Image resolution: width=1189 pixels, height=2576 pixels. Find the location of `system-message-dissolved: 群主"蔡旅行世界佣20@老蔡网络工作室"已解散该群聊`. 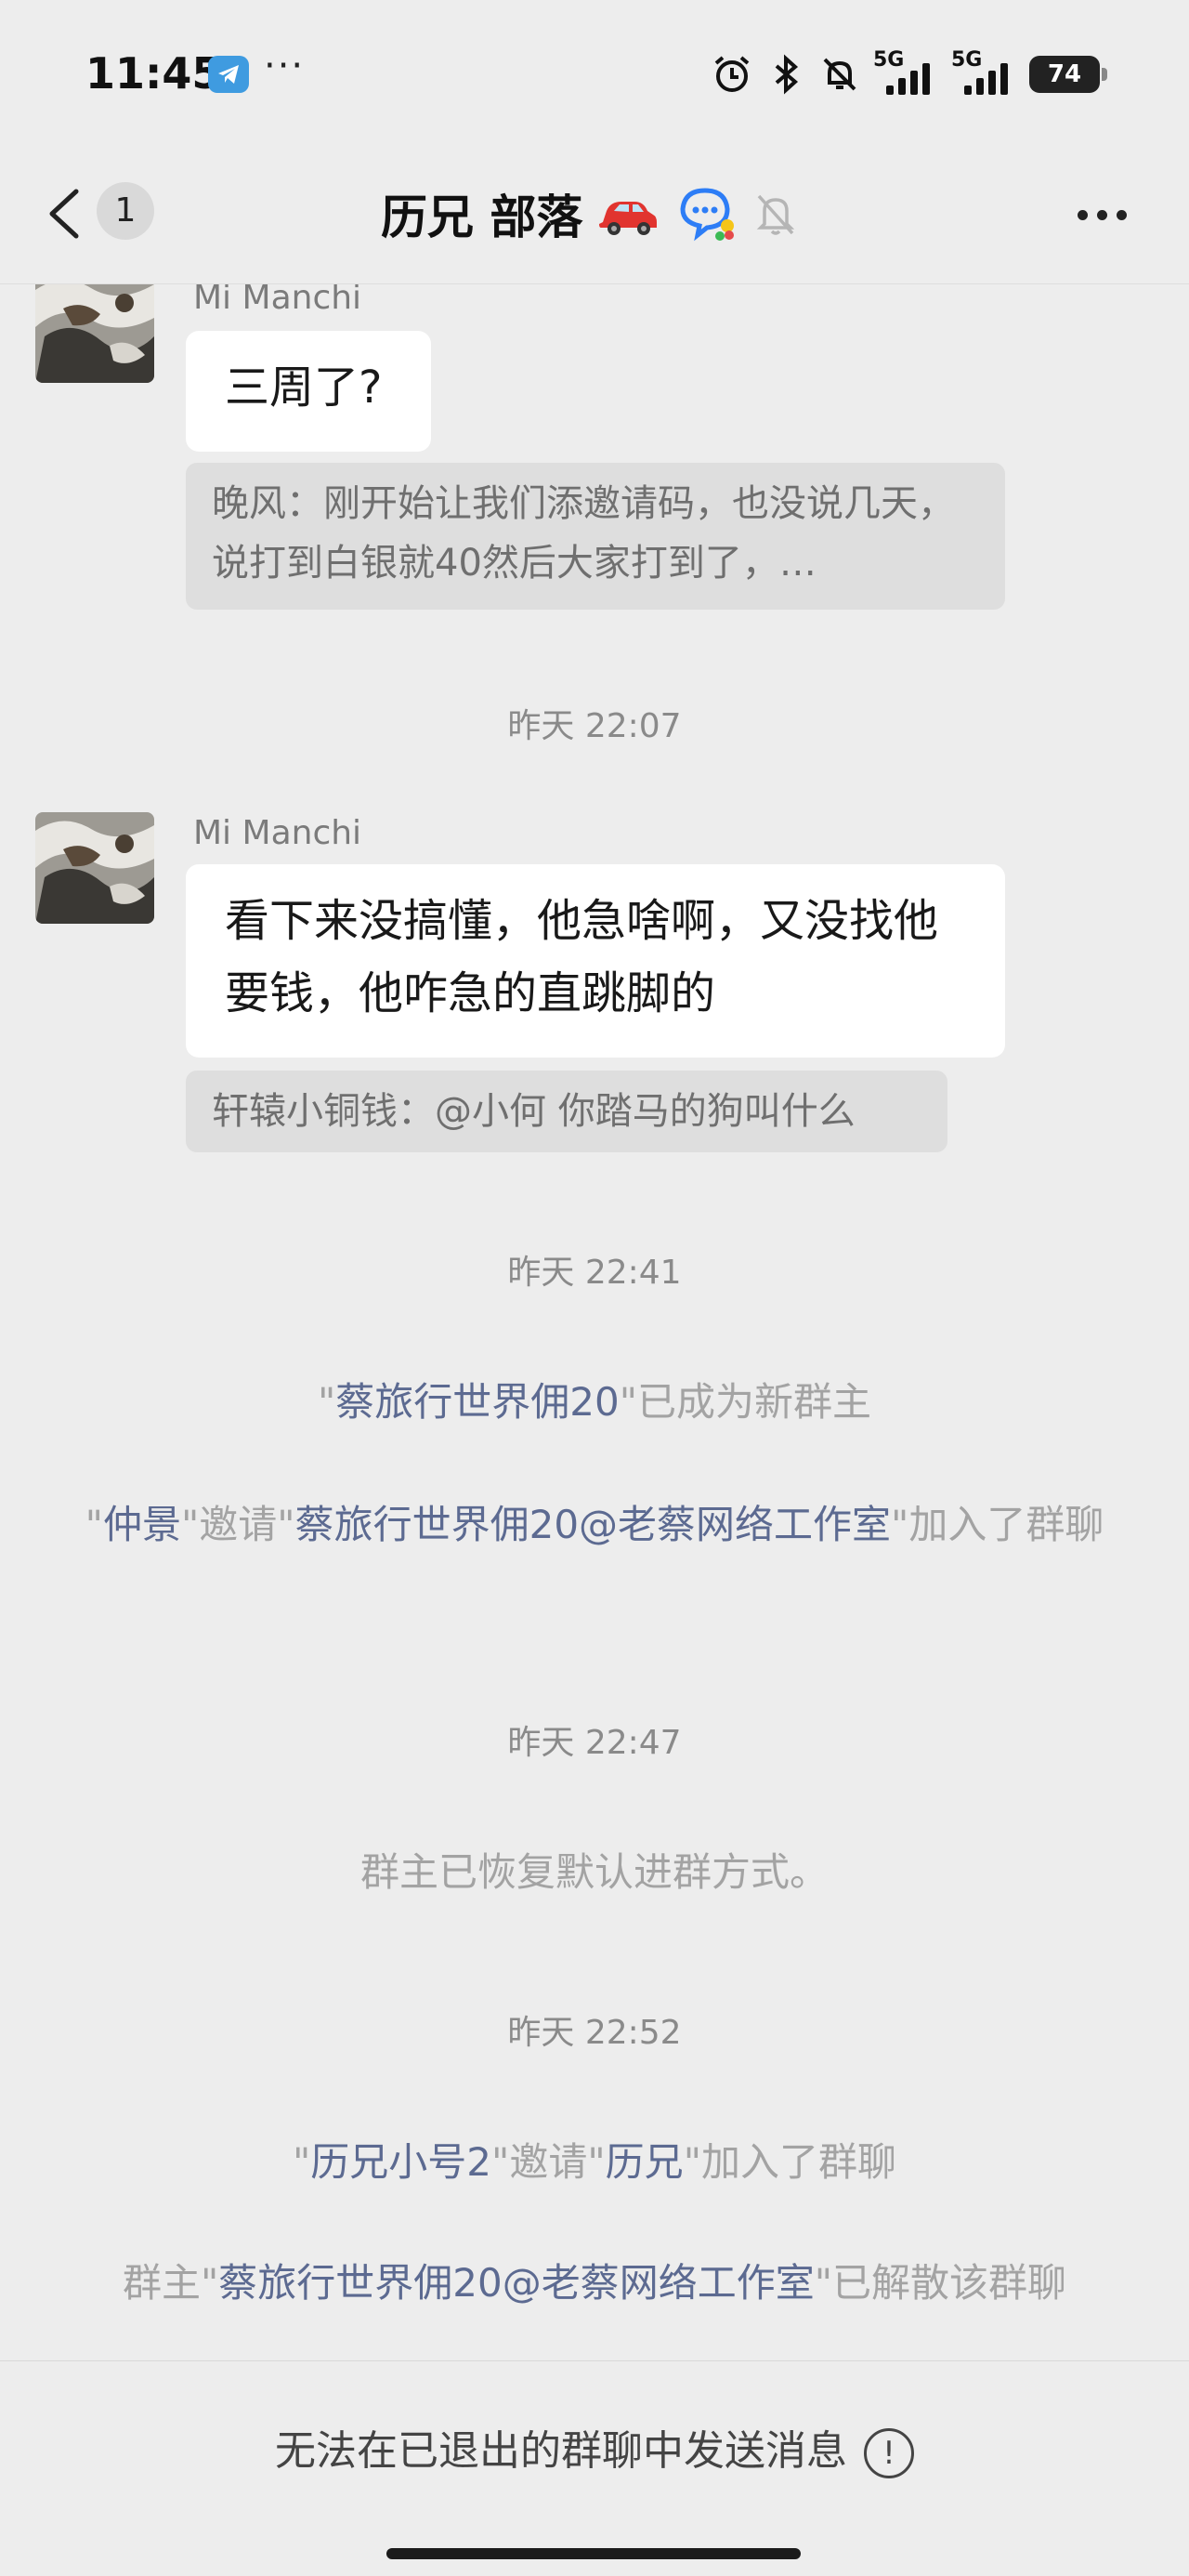

system-message-dissolved: 群主"蔡旅行世界佣20@老蔡网络工作室"已解散该群聊 is located at coordinates (594, 2283).